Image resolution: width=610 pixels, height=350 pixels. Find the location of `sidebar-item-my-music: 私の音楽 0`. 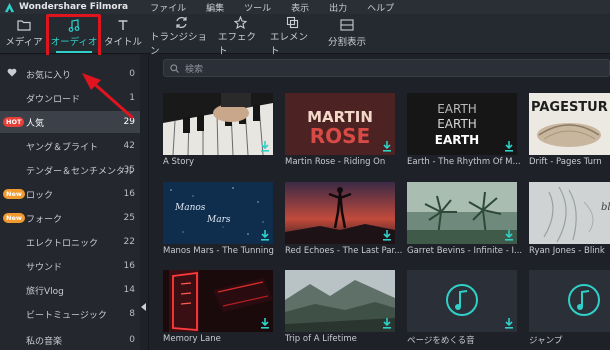

sidebar-item-my-music: 私の音楽 0 is located at coordinates (70, 339).